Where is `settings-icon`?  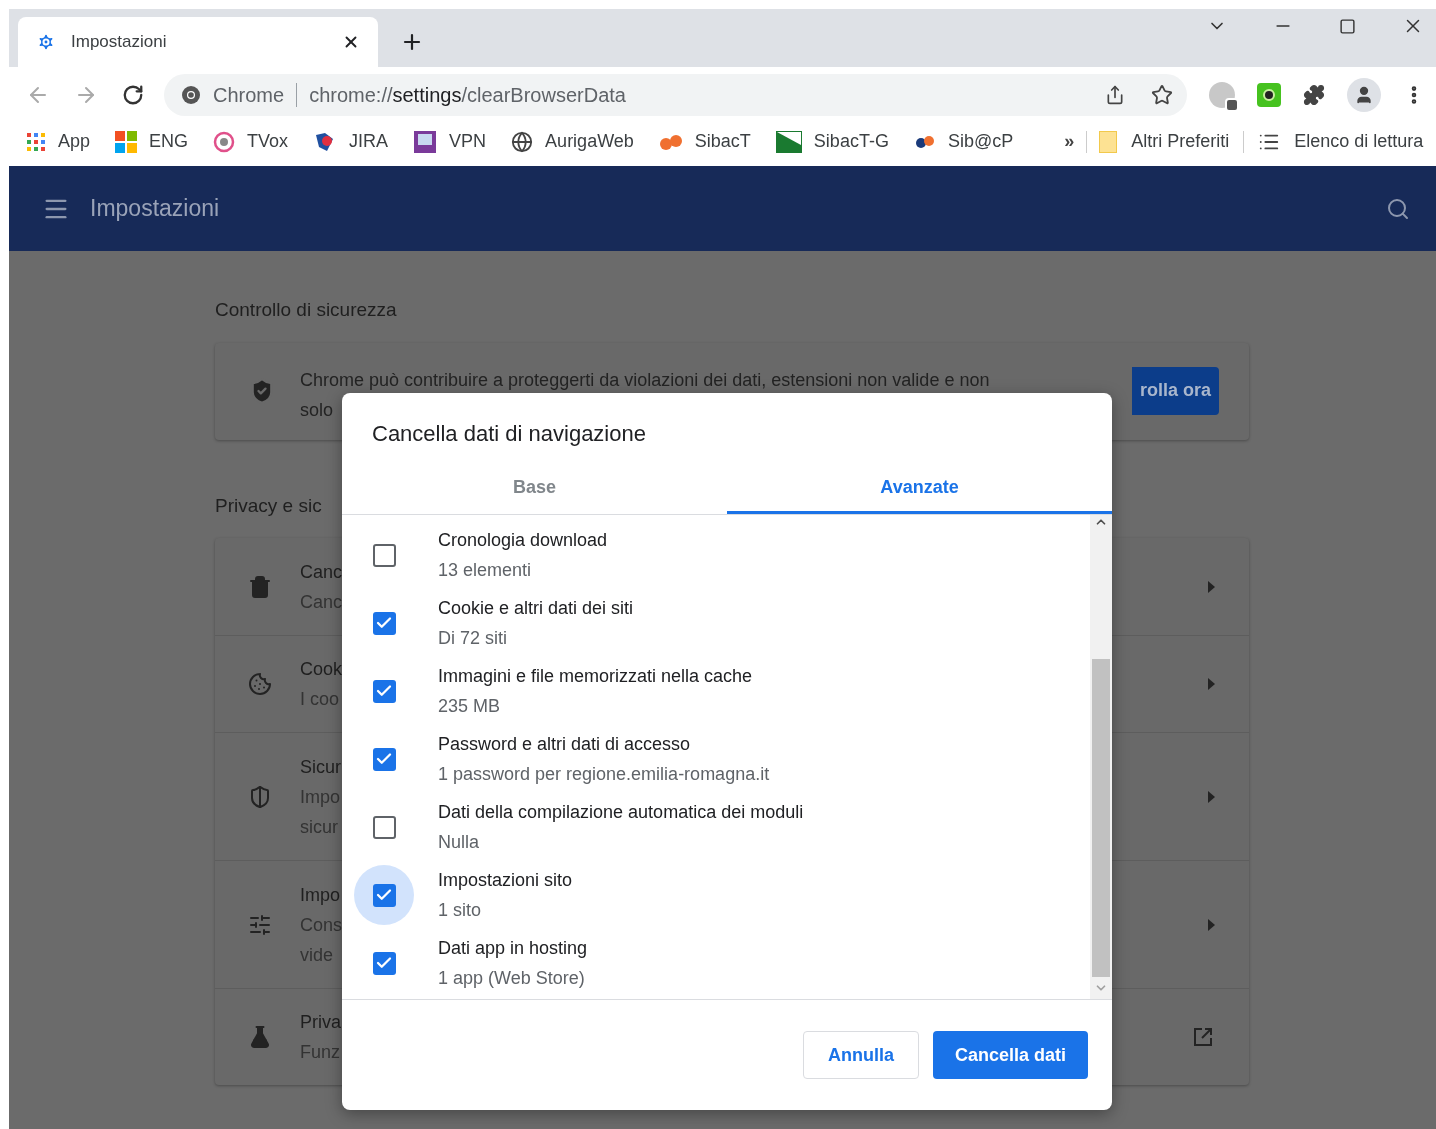
settings-icon is located at coordinates (46, 42).